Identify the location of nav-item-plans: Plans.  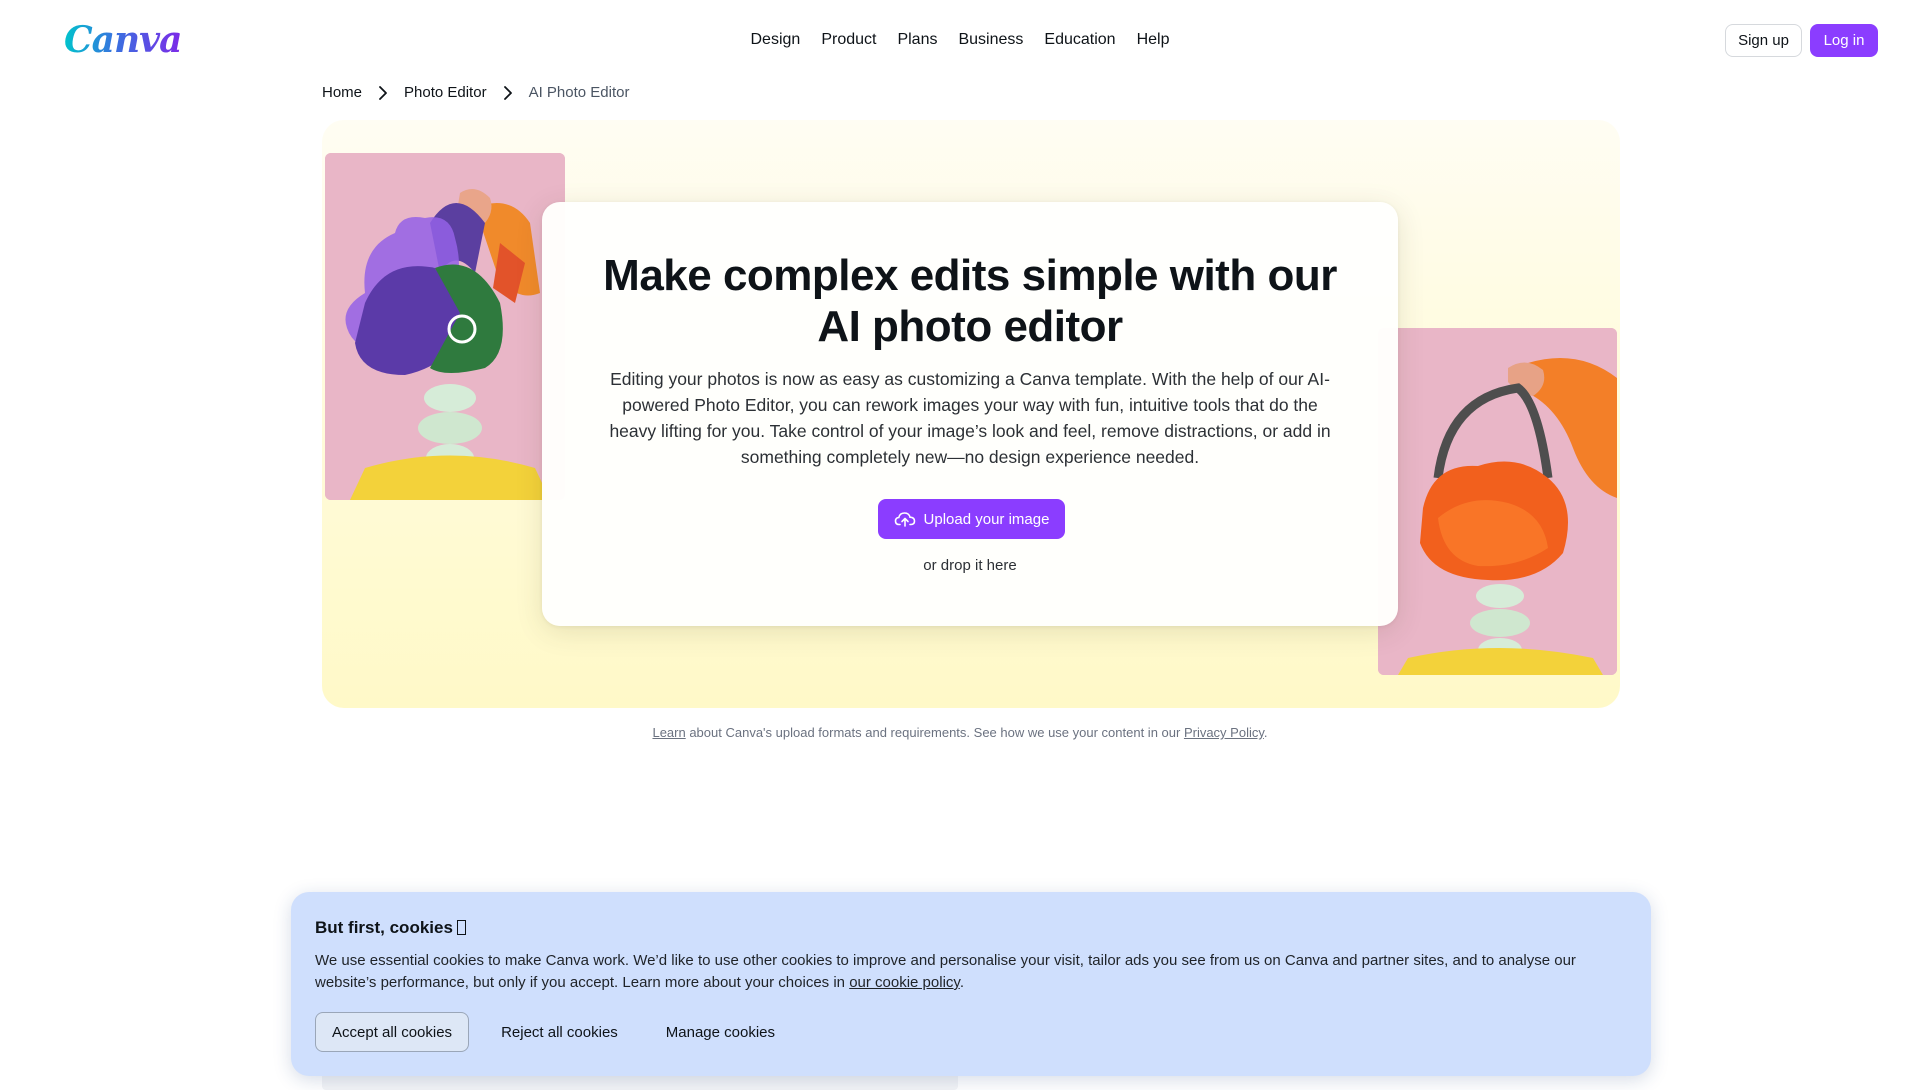
(917, 40).